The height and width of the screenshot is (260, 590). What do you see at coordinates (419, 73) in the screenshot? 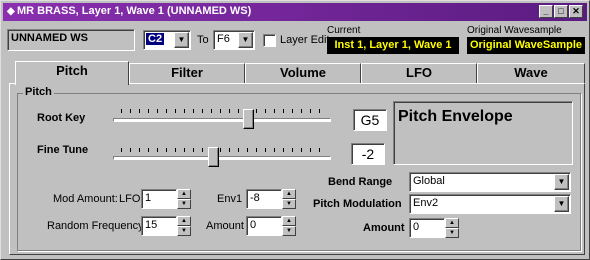
I see `tab-lfo: LFO` at bounding box center [419, 73].